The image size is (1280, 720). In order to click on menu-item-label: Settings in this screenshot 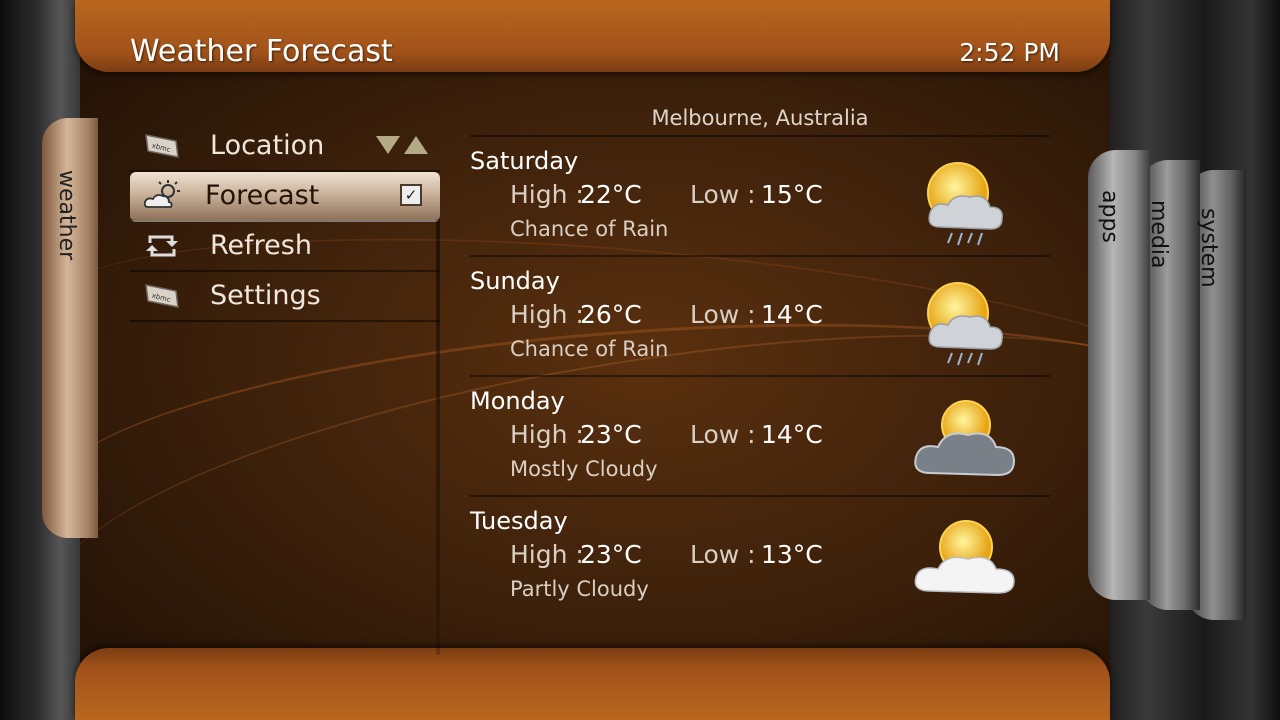, I will do `click(265, 295)`.